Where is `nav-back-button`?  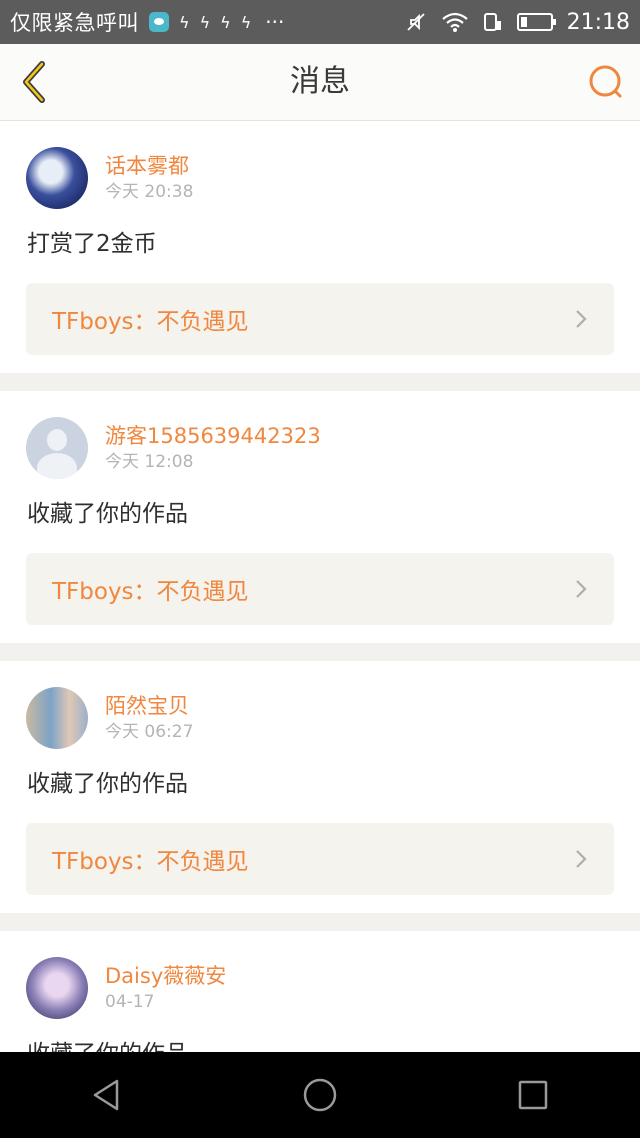
nav-back-button is located at coordinates (107, 1095).